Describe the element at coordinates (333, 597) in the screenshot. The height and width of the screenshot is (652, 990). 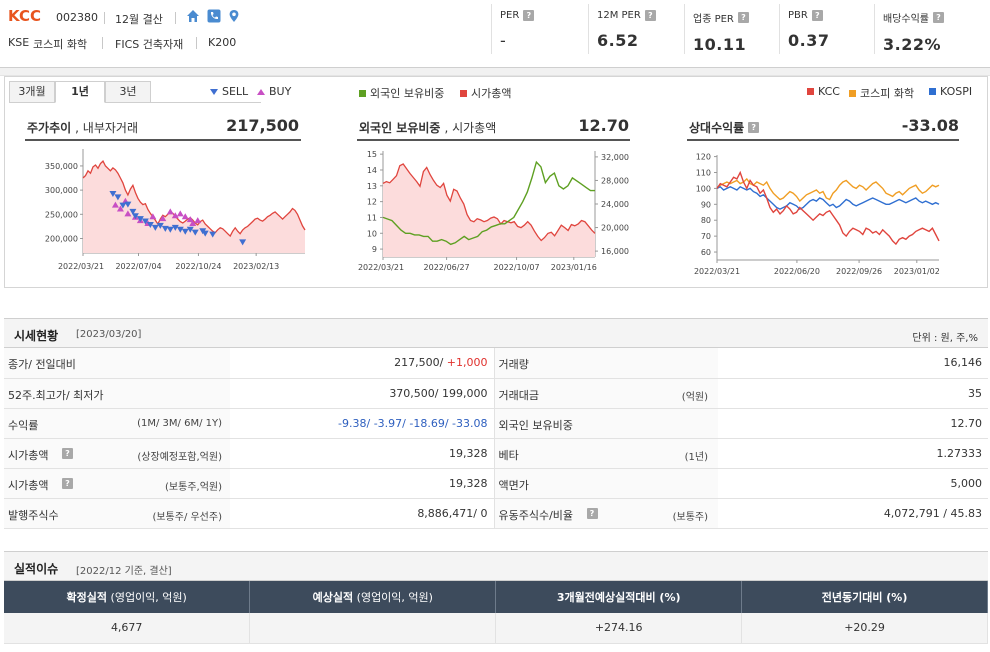
I see `col-header-bold: 예상실적` at that location.